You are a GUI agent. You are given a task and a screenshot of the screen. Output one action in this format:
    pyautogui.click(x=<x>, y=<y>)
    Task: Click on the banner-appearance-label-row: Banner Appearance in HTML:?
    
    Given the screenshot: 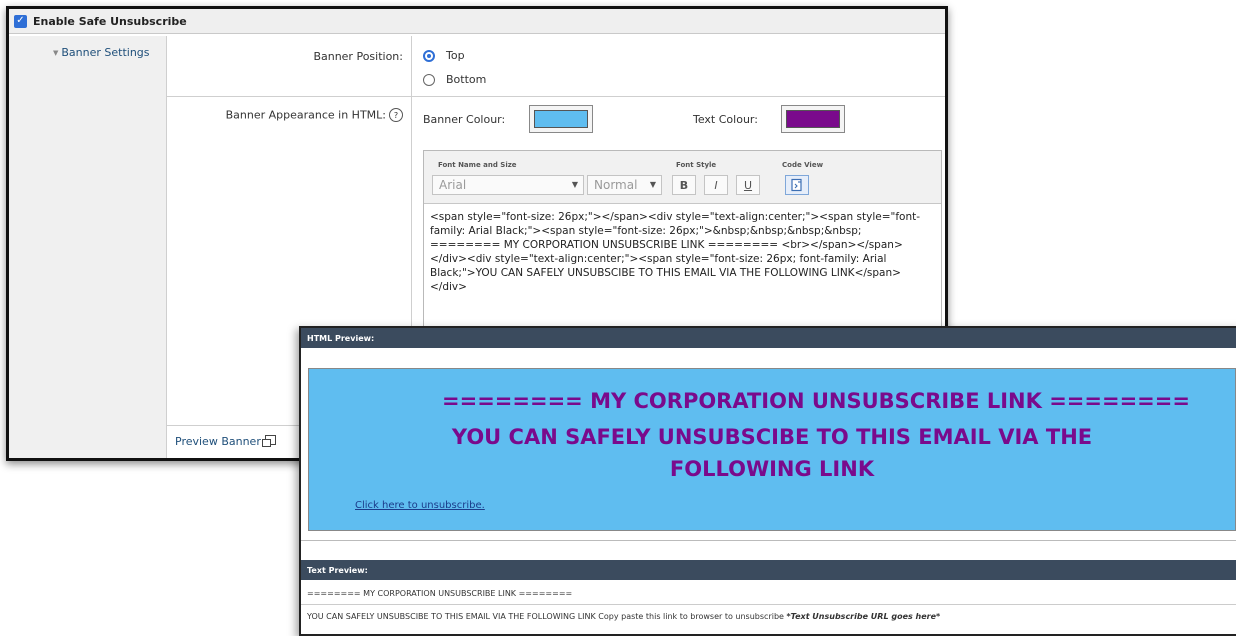 What is the action you would take?
    pyautogui.click(x=314, y=115)
    